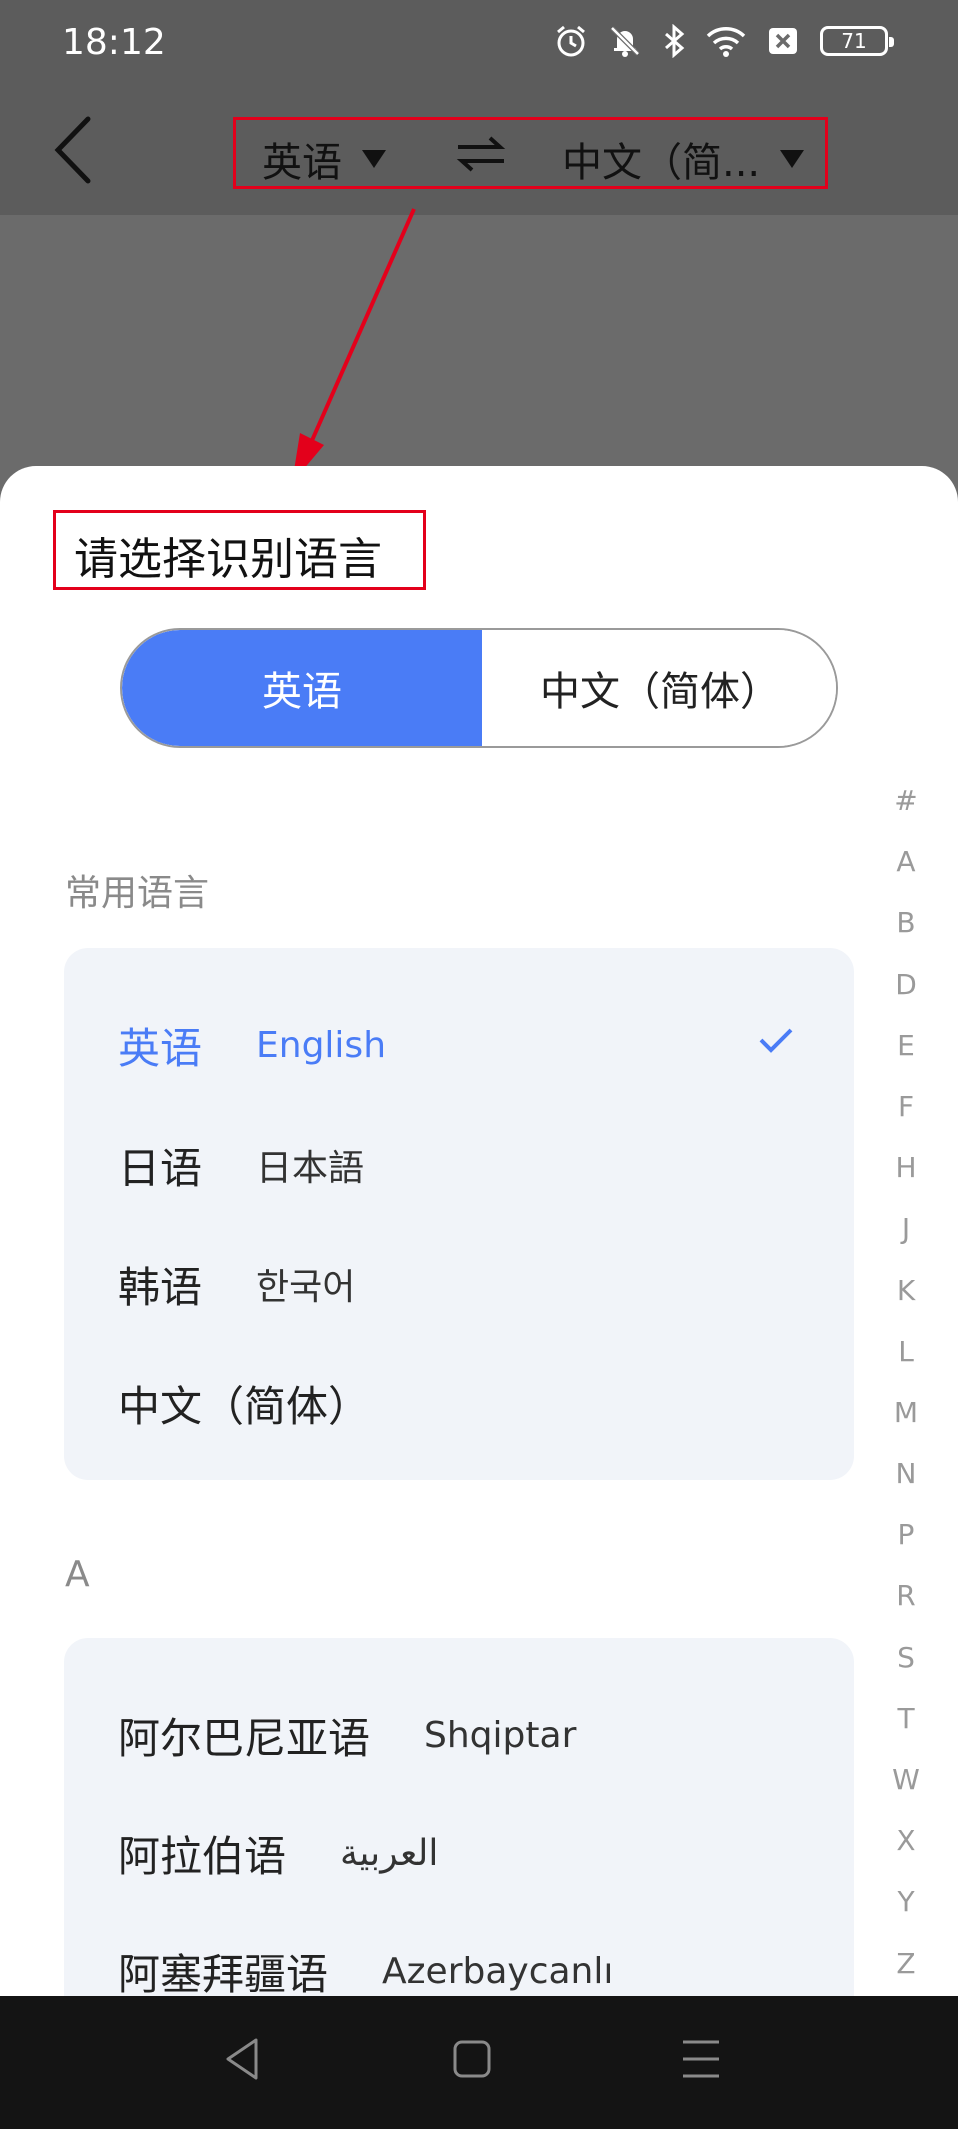 This screenshot has height=2129, width=958. What do you see at coordinates (857, 41) in the screenshot?
I see `battery-icon: 71` at bounding box center [857, 41].